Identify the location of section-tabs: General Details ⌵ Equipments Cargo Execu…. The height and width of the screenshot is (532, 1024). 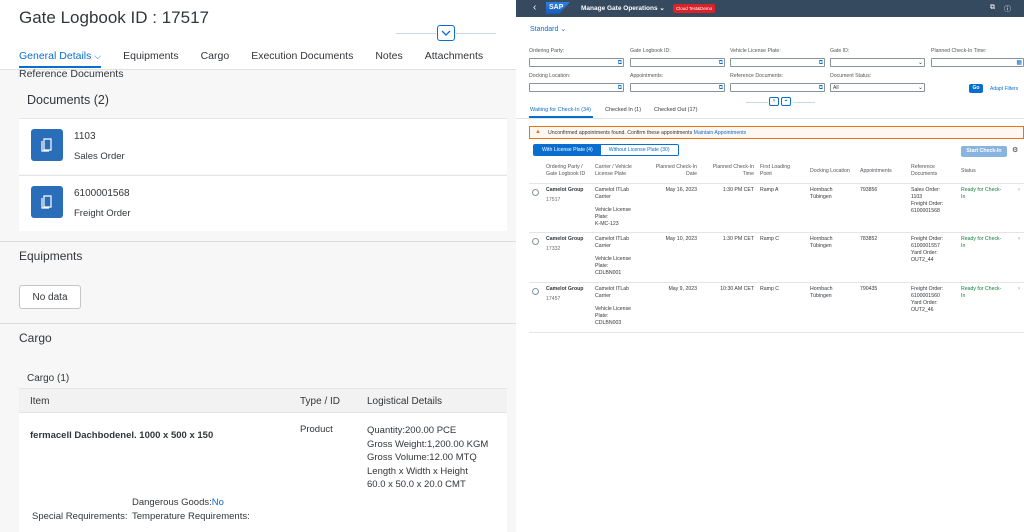
(262, 56).